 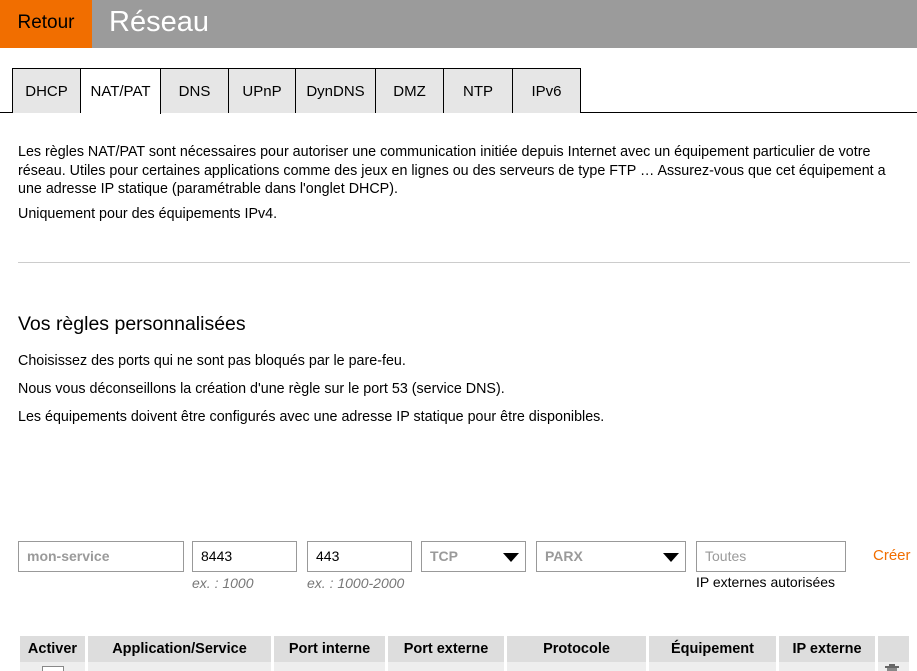 What do you see at coordinates (611, 556) in the screenshot?
I see `device-select: PARX` at bounding box center [611, 556].